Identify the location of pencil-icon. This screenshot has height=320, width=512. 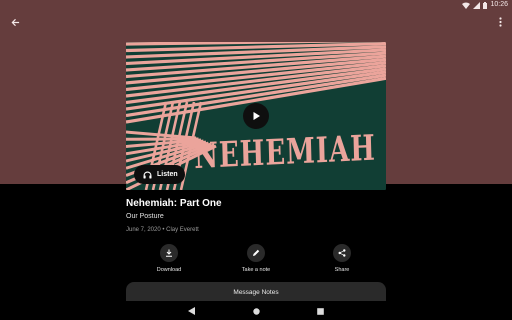
(256, 252).